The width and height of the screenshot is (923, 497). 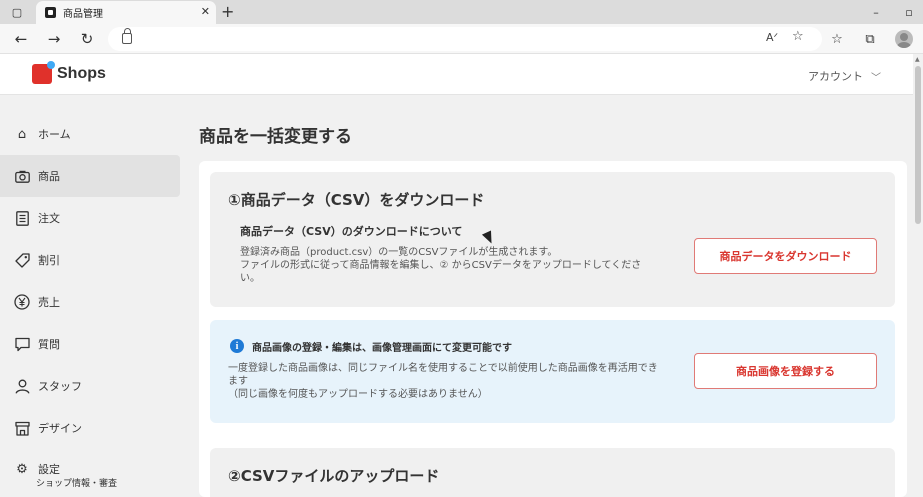 What do you see at coordinates (49, 302) in the screenshot?
I see `sidebar-item-label: 売上` at bounding box center [49, 302].